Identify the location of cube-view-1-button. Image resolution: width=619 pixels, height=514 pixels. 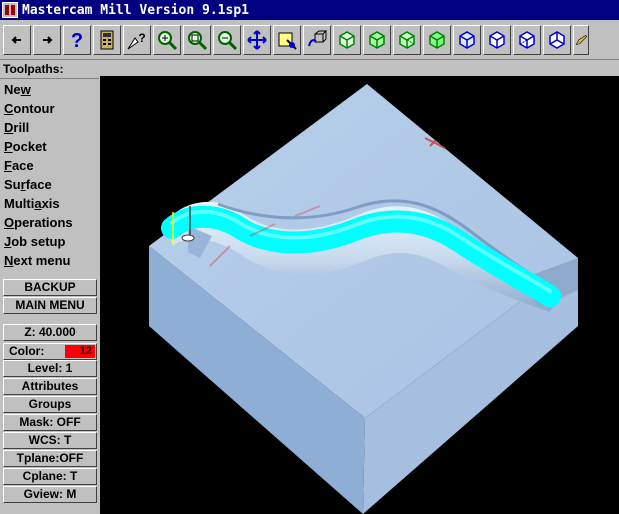
(467, 39).